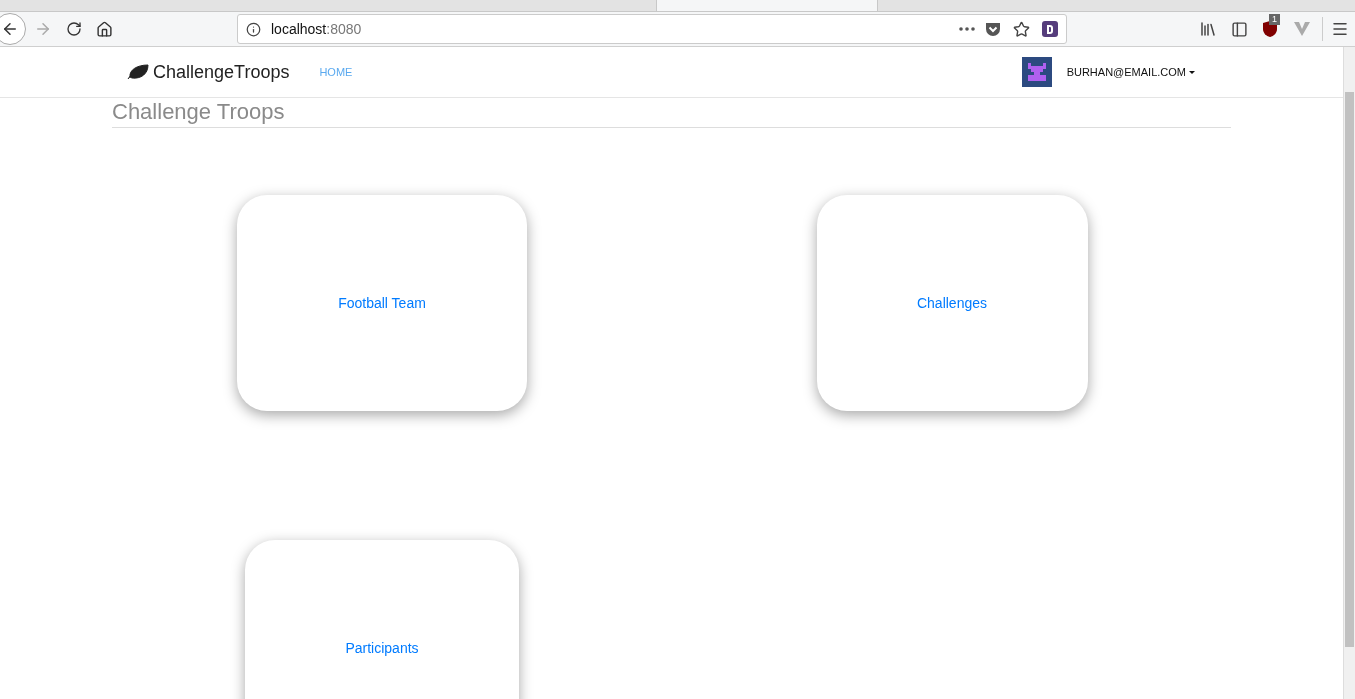  I want to click on nav-link: HOME, so click(336, 72).